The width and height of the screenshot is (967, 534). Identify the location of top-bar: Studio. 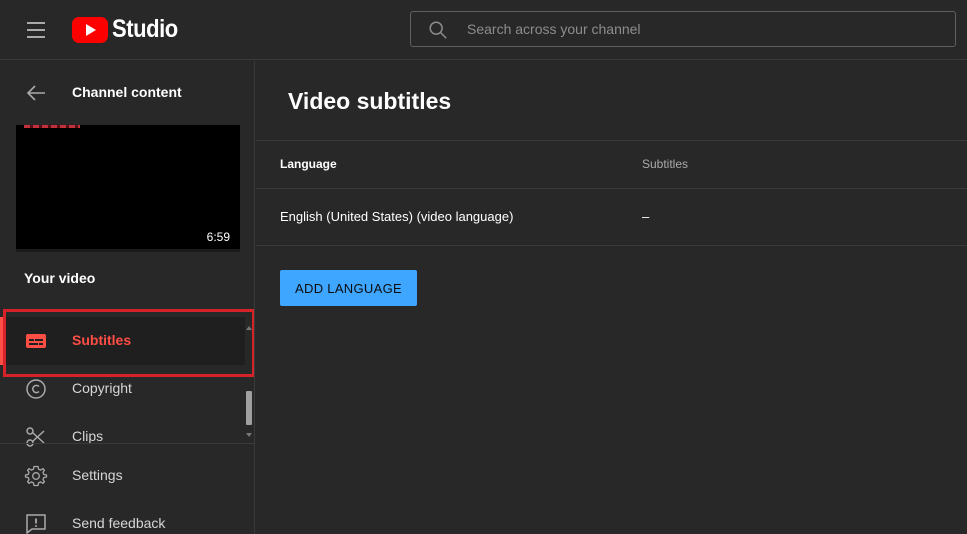
(483, 30).